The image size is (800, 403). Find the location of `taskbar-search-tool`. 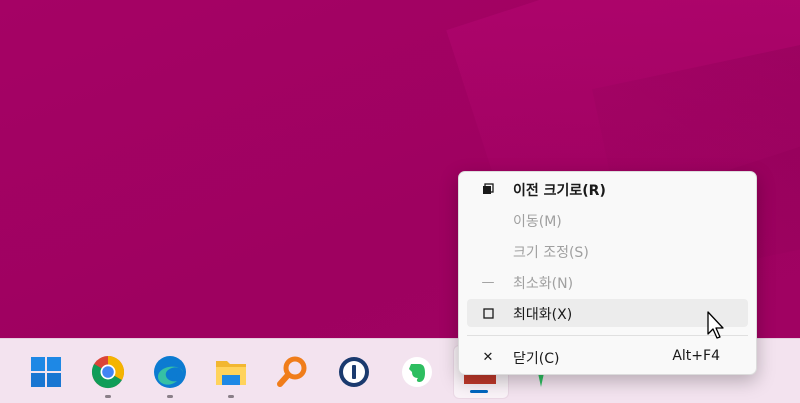

taskbar-search-tool is located at coordinates (292, 372).